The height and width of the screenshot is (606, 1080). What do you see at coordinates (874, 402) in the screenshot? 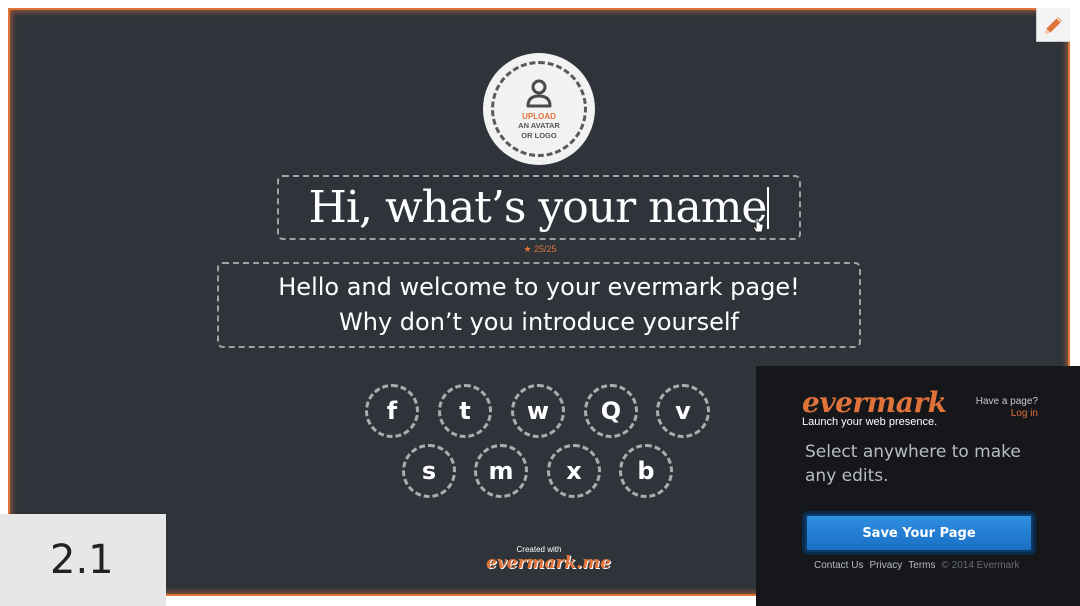
I see `brand-logo: evermark` at bounding box center [874, 402].